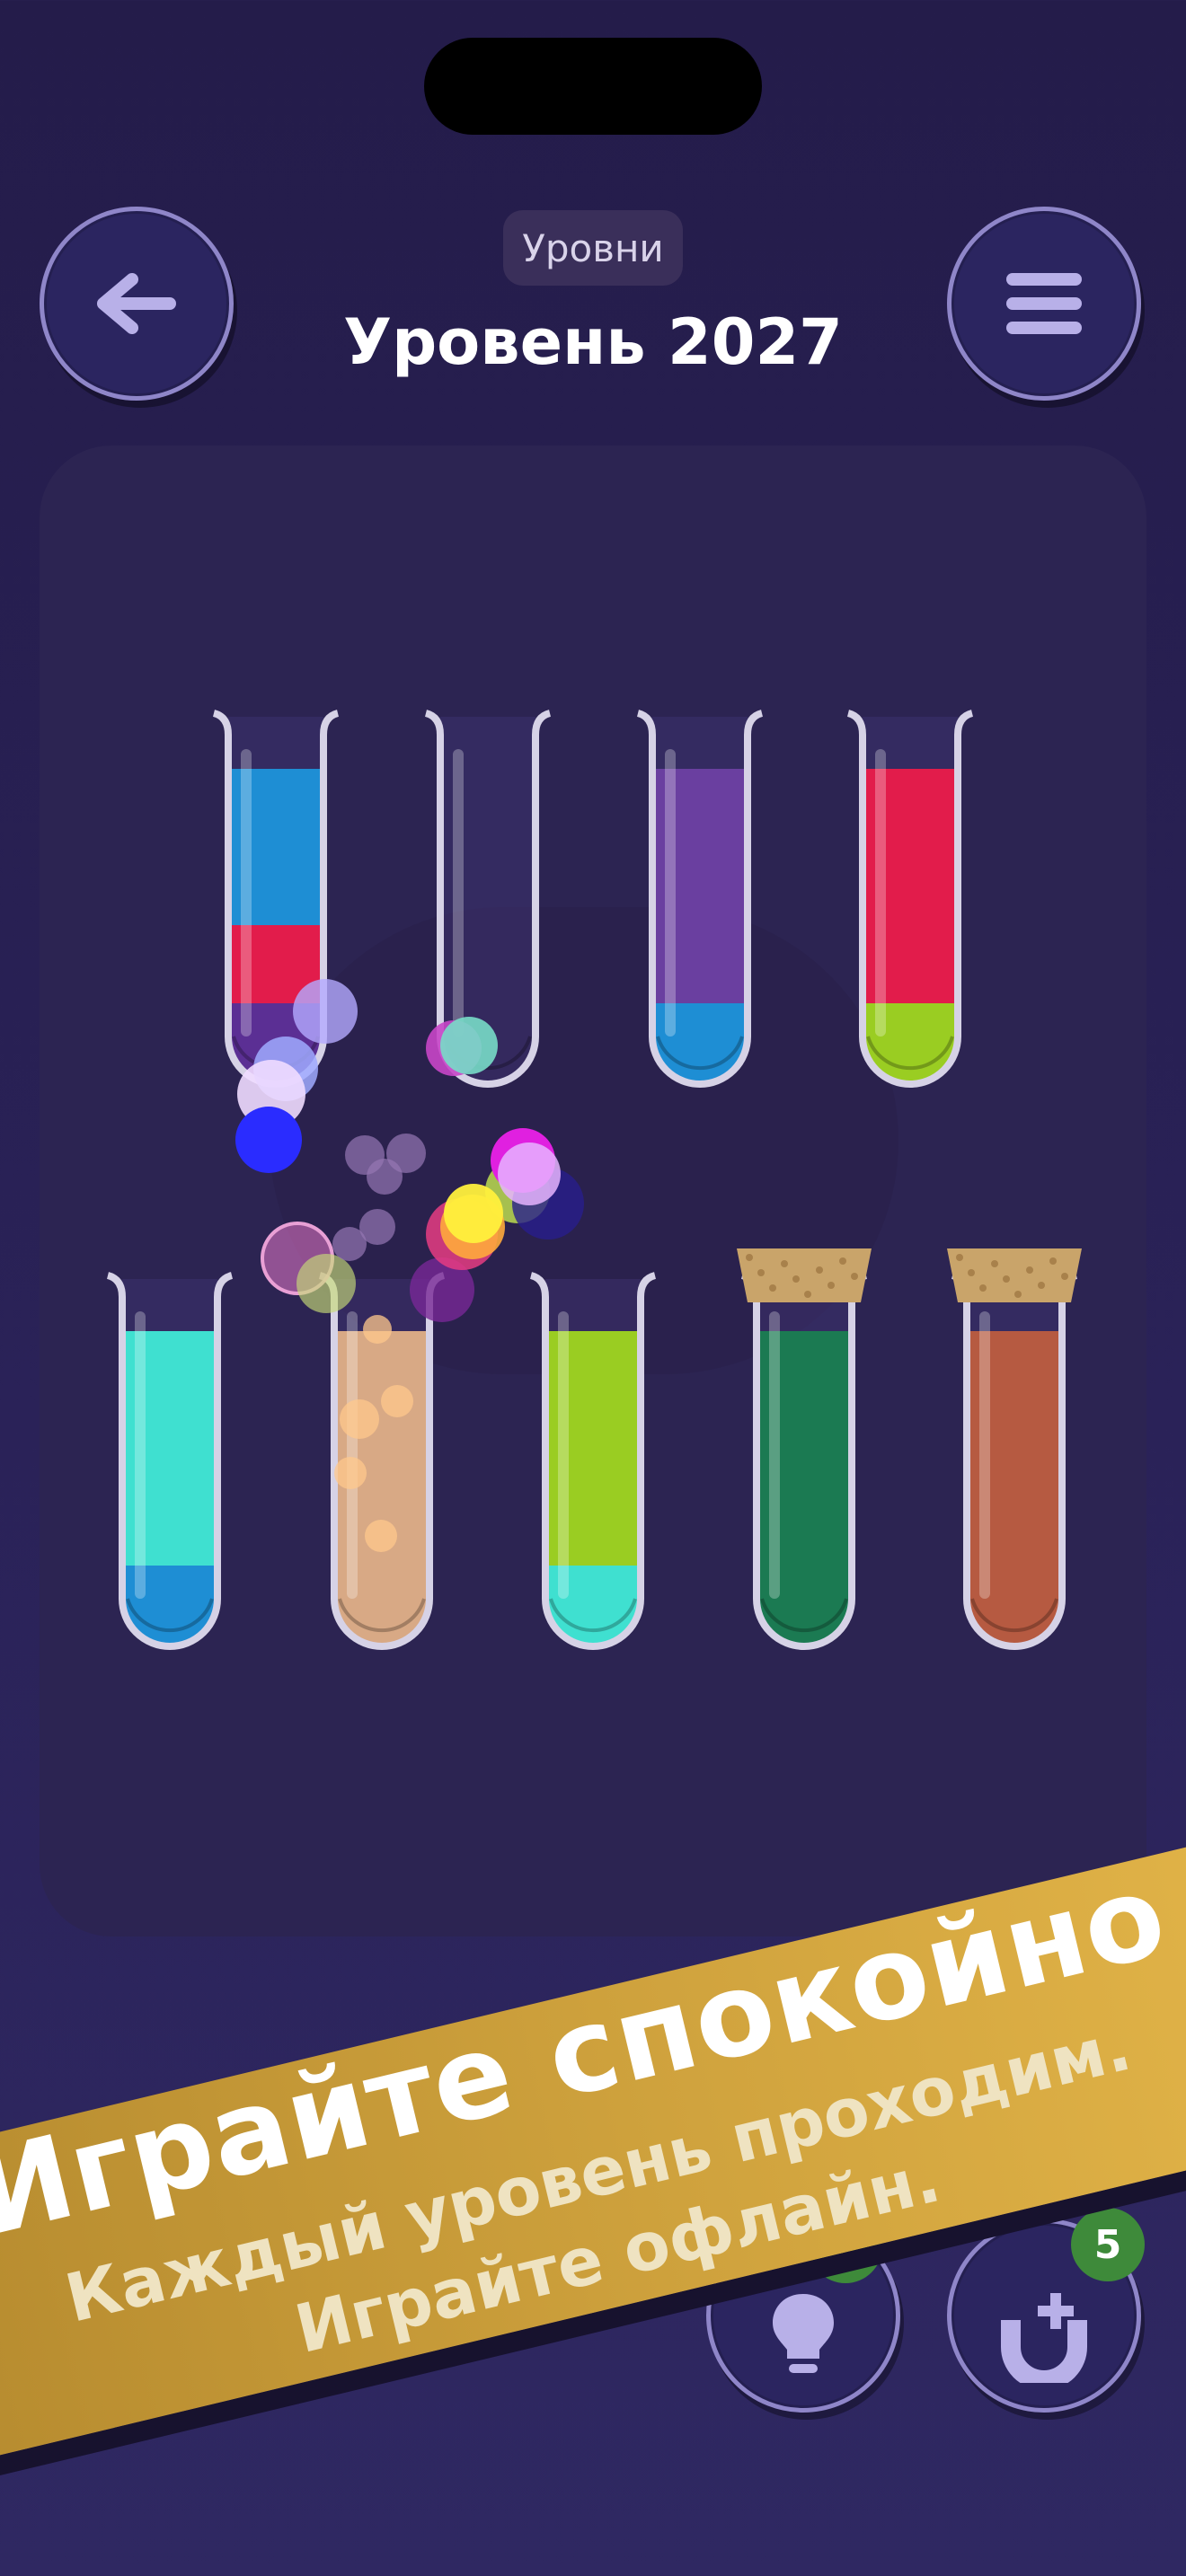 This screenshot has height=2576, width=1186. I want to click on magnet-count: 5, so click(1107, 2244).